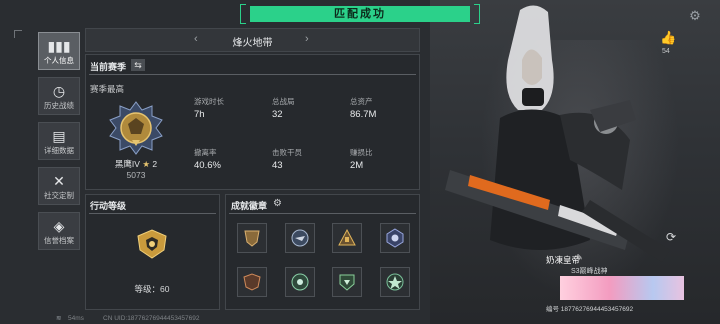 This screenshot has height=324, width=720. I want to click on banner-bracket-left, so click(243, 14).